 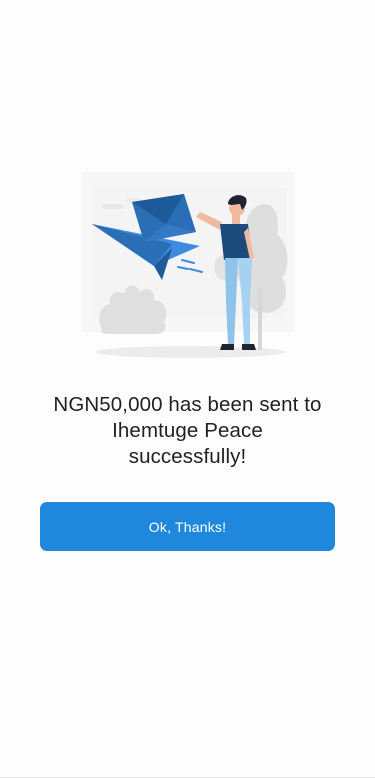 I want to click on cloud-dash, so click(x=113, y=206).